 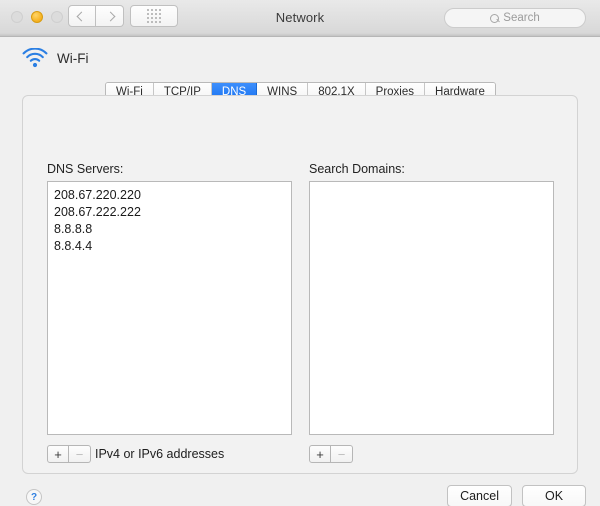 I want to click on ok-button: OK, so click(x=554, y=495).